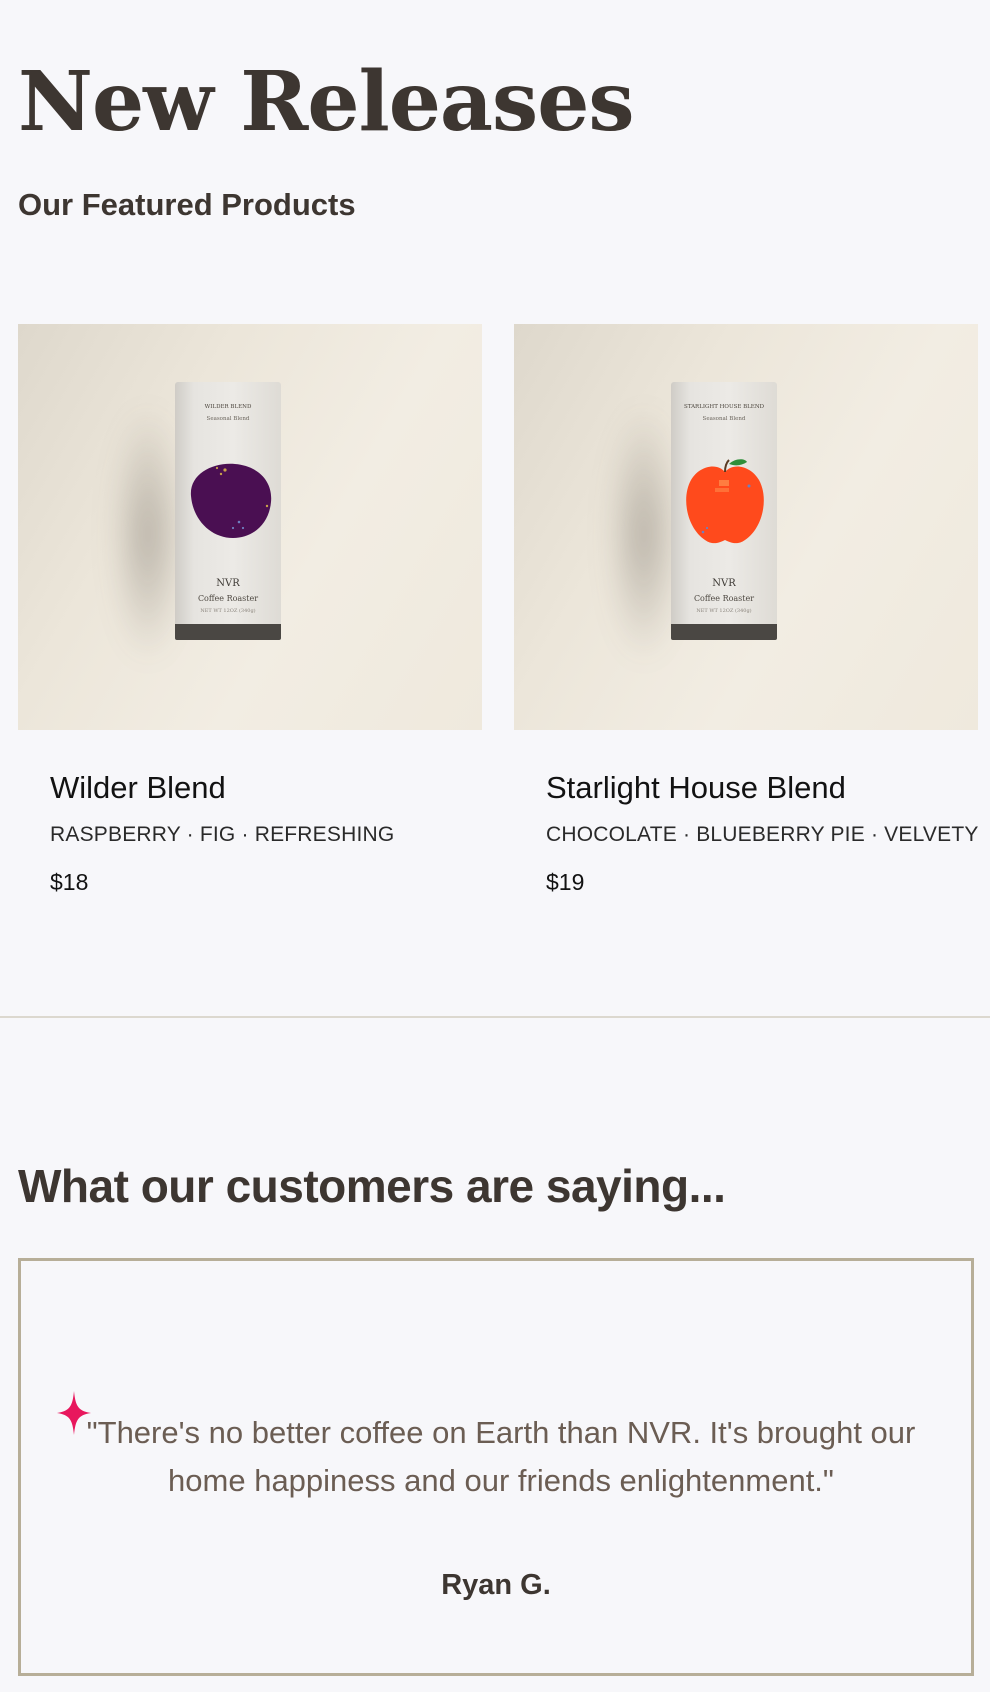  Describe the element at coordinates (724, 407) in the screenshot. I see `bag-label: STARLIGHT HOUSE BLEND` at that location.